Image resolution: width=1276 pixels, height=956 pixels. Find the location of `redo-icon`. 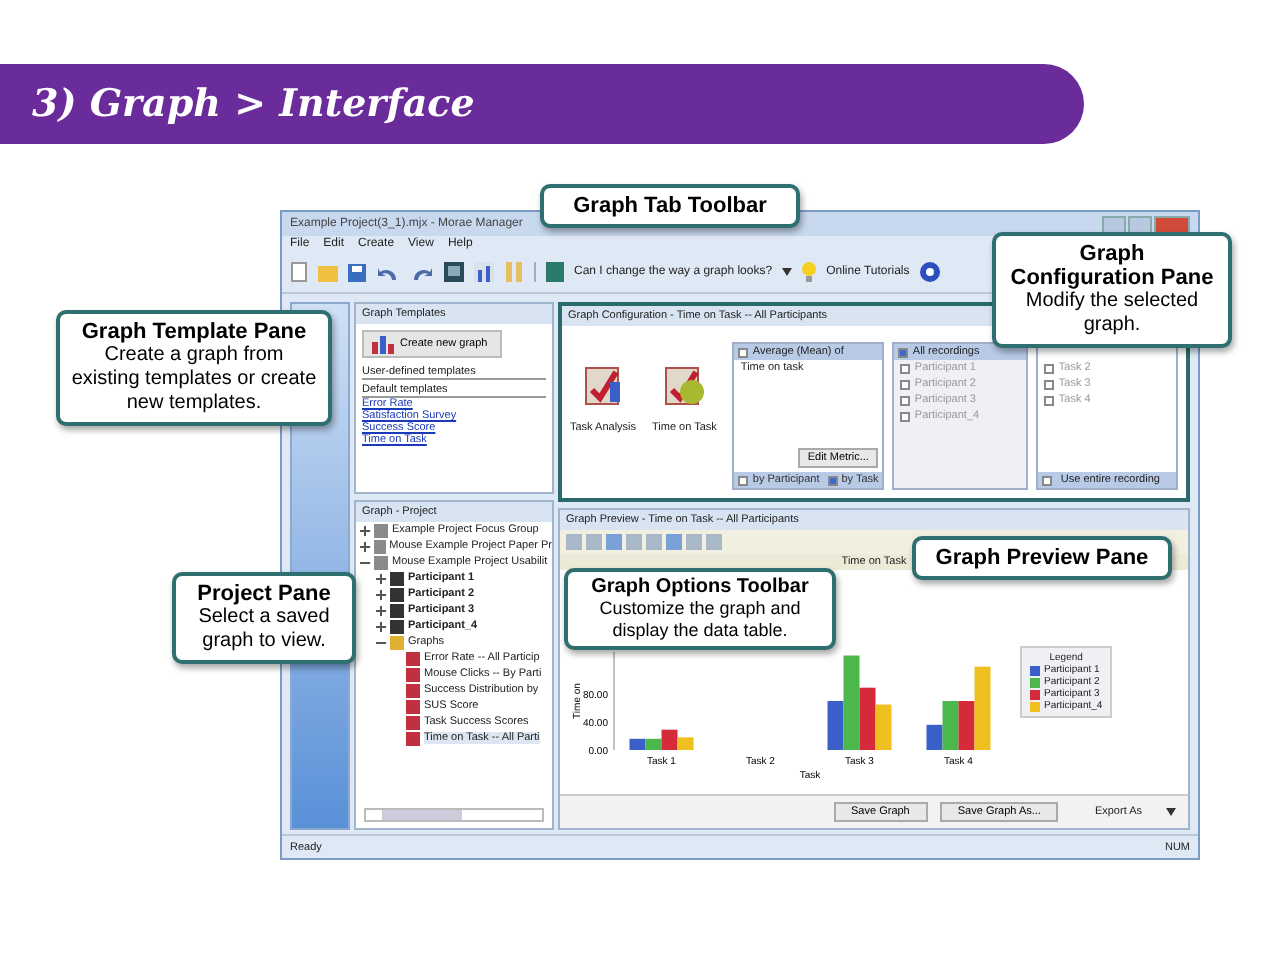

redo-icon is located at coordinates (422, 272).